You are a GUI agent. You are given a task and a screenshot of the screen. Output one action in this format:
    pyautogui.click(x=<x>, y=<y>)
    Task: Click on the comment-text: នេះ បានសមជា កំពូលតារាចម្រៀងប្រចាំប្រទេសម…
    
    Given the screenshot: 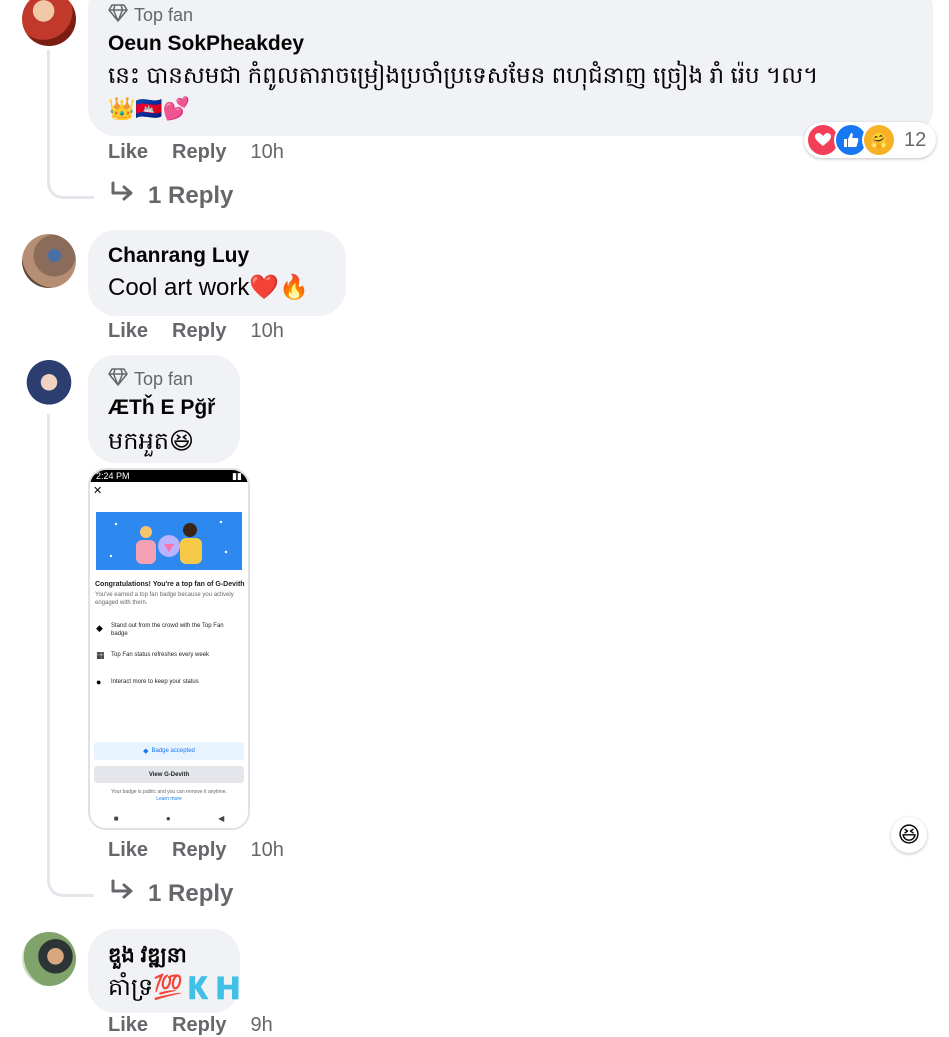 What is the action you would take?
    pyautogui.click(x=463, y=75)
    